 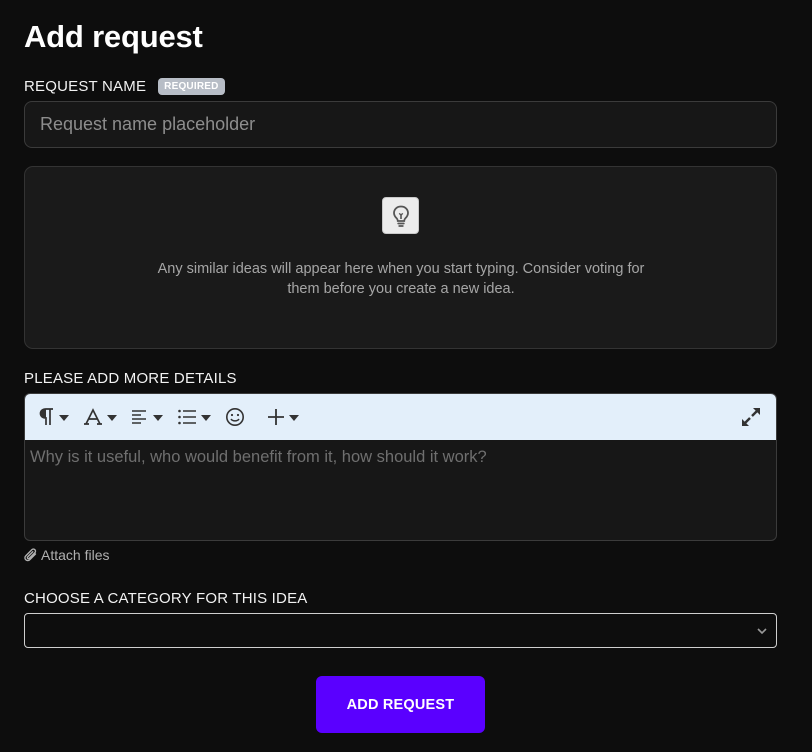 I want to click on font-icon, so click(x=93, y=416).